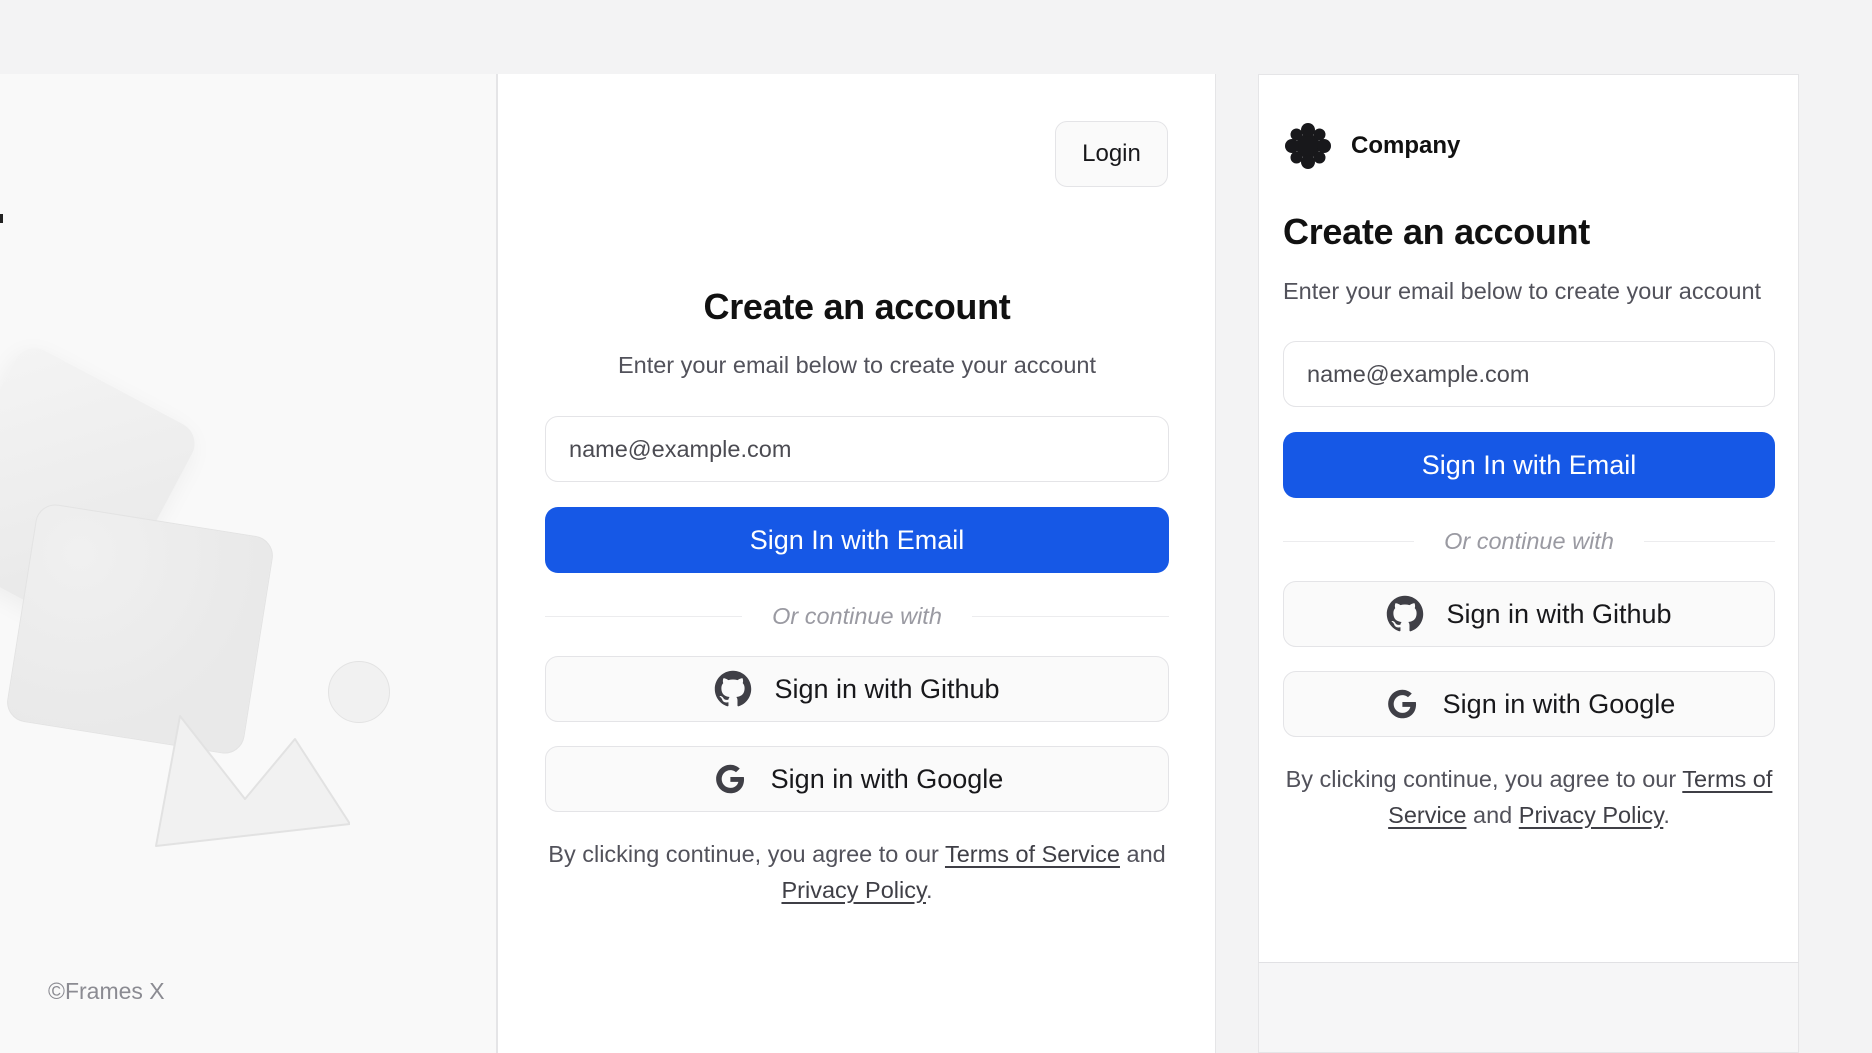 The height and width of the screenshot is (1053, 1872). What do you see at coordinates (1528, 1007) in the screenshot?
I see `card-footer-area` at bounding box center [1528, 1007].